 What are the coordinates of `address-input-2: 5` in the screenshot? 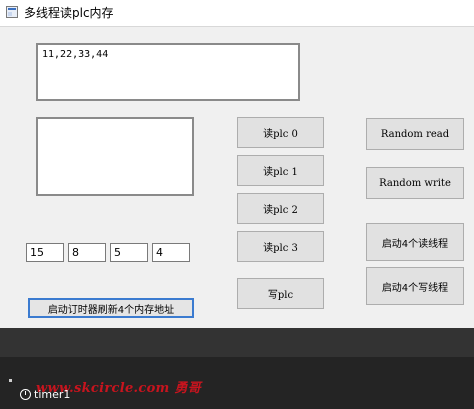 It's located at (129, 252).